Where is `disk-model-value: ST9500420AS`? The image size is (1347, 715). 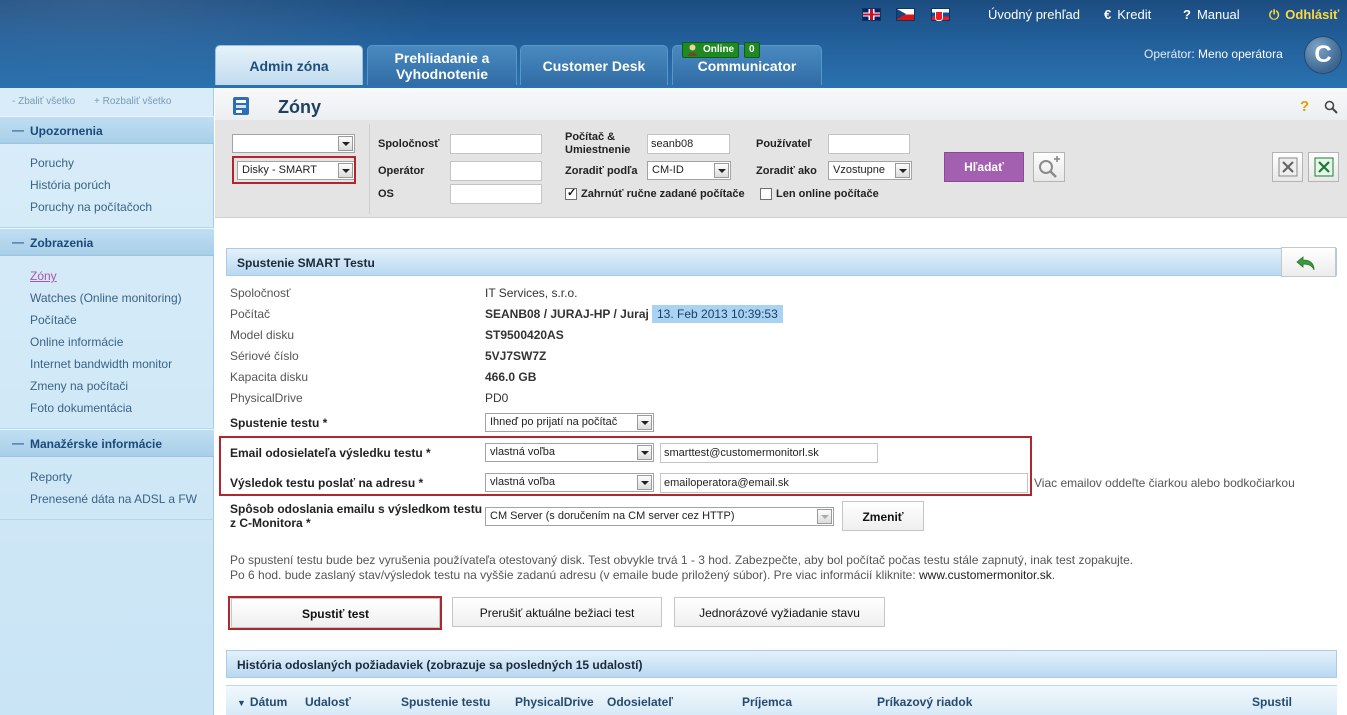 disk-model-value: ST9500420AS is located at coordinates (524, 335).